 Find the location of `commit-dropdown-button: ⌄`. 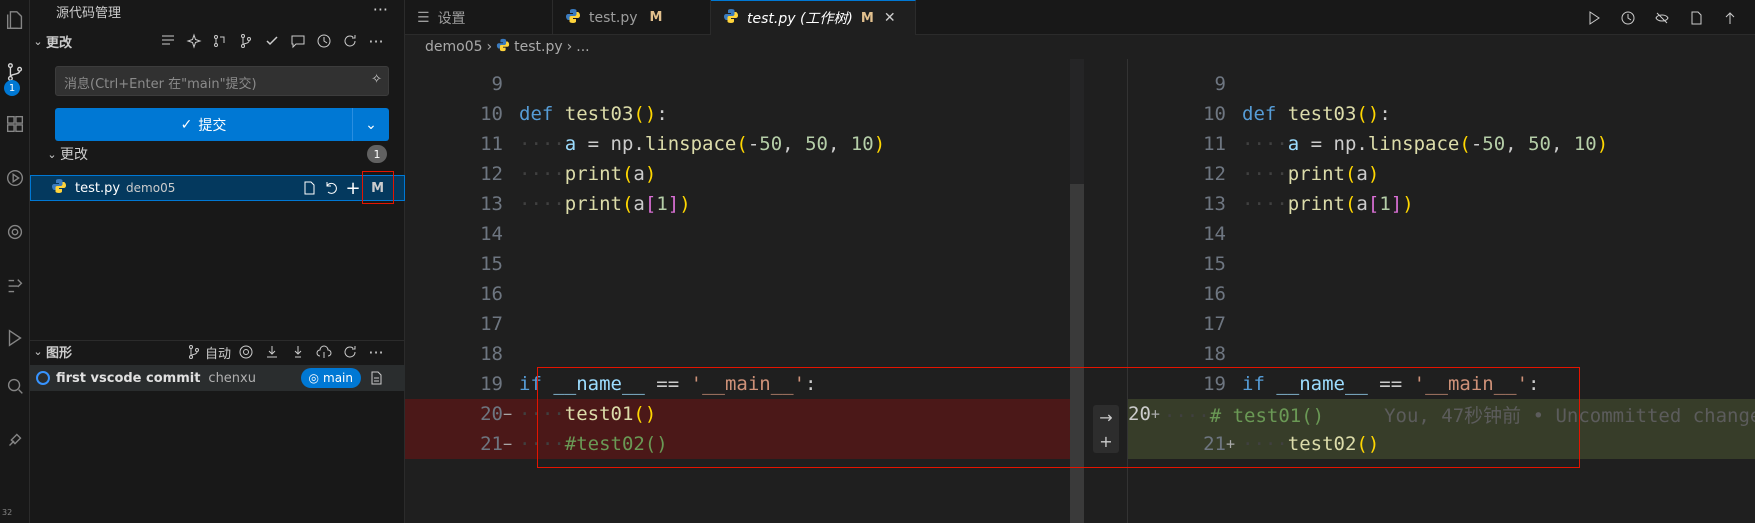

commit-dropdown-button: ⌄ is located at coordinates (371, 124).